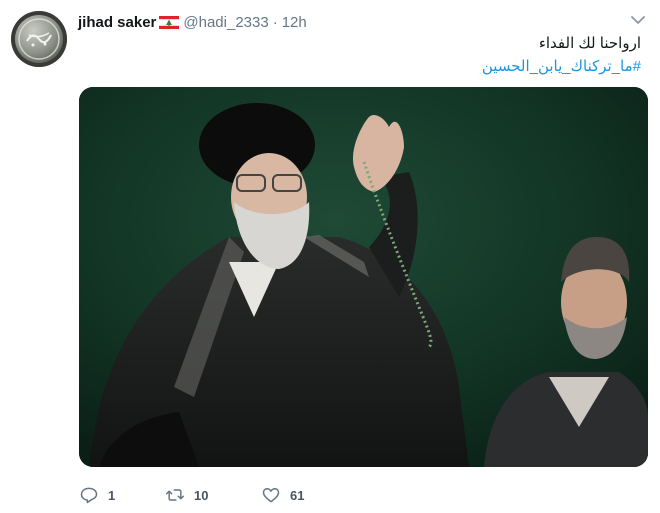 The image size is (660, 513). Describe the element at coordinates (561, 66) in the screenshot. I see `hashtag-link: #ما_تركناك_يابن_الحسين` at that location.